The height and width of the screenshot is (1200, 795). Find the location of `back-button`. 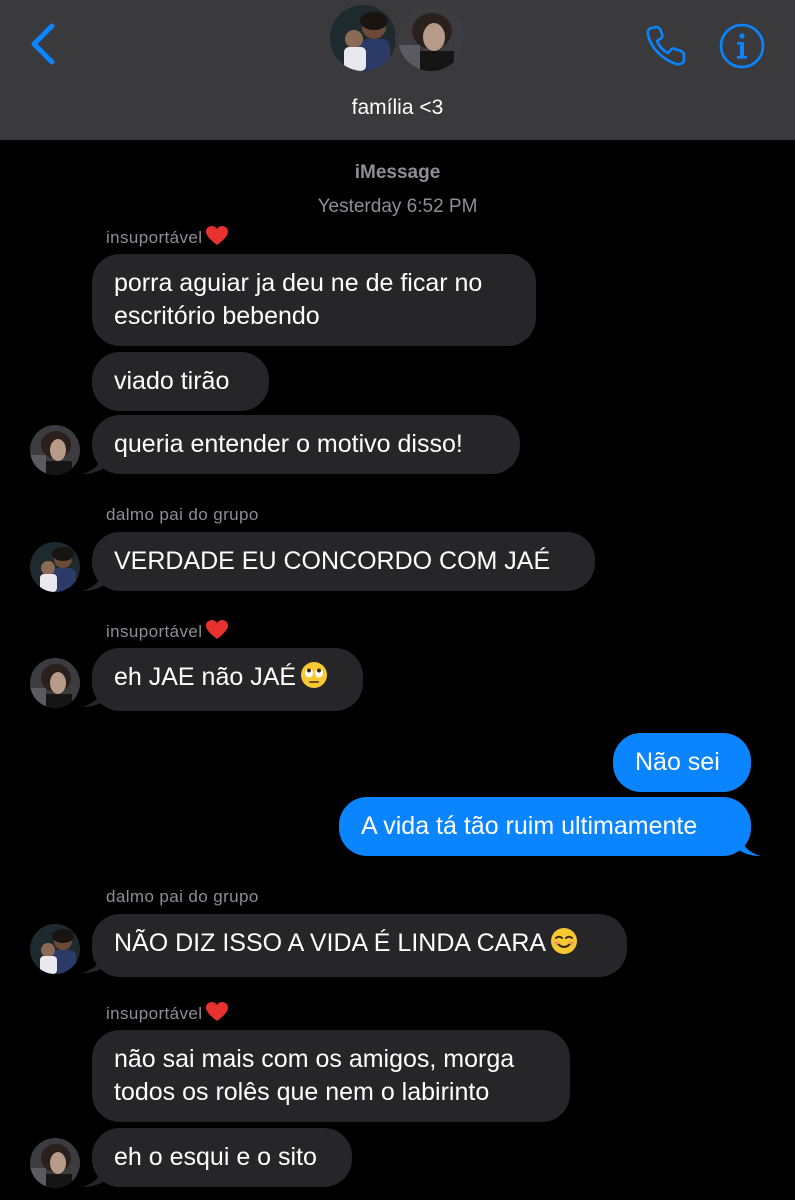

back-button is located at coordinates (43, 44).